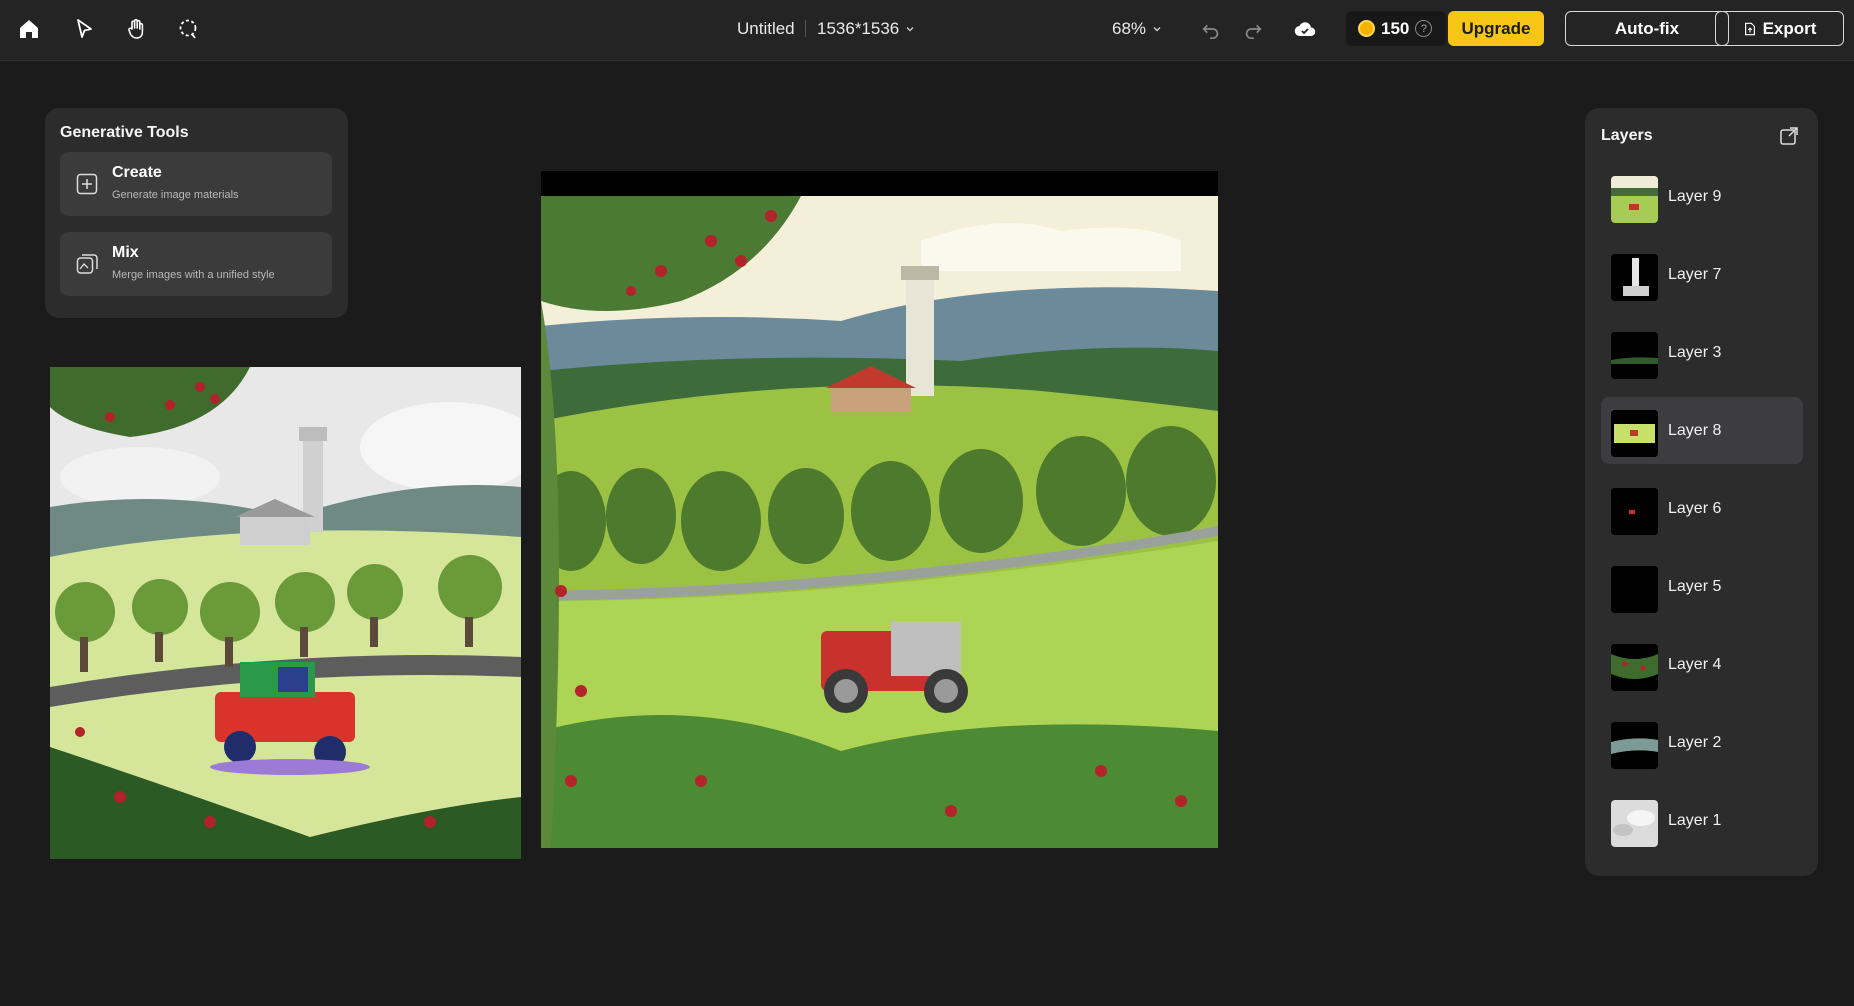 Image resolution: width=1854 pixels, height=1006 pixels. I want to click on layer-name: Layer 2, so click(1695, 742).